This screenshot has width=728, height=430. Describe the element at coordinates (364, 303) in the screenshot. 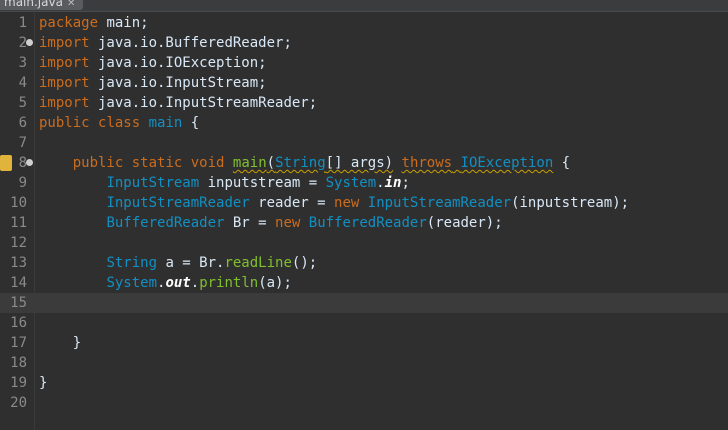

I see `code-line-current: 15` at that location.